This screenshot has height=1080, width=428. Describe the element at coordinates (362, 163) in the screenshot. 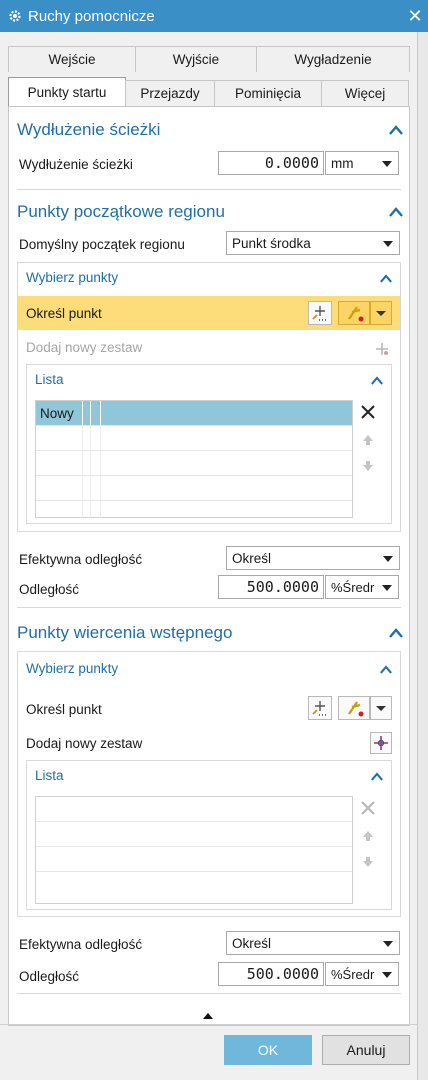

I see `path-extension-unit-select: mm` at that location.